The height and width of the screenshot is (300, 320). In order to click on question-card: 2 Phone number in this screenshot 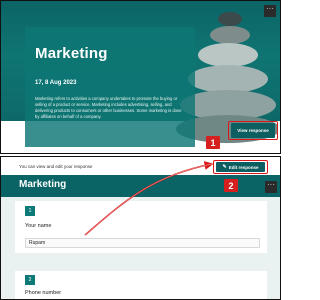, I will do `click(141, 285)`.